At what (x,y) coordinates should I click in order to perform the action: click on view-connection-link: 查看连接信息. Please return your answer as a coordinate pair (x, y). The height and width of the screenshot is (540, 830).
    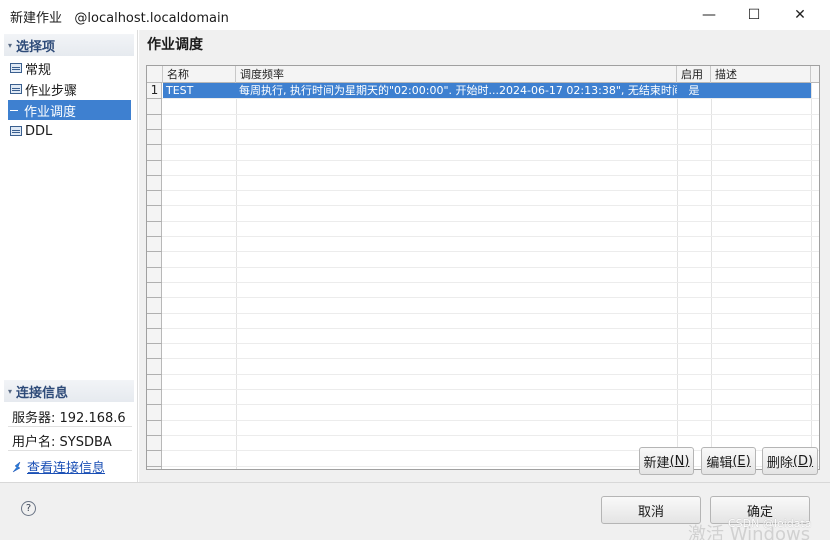
    Looking at the image, I should click on (58, 466).